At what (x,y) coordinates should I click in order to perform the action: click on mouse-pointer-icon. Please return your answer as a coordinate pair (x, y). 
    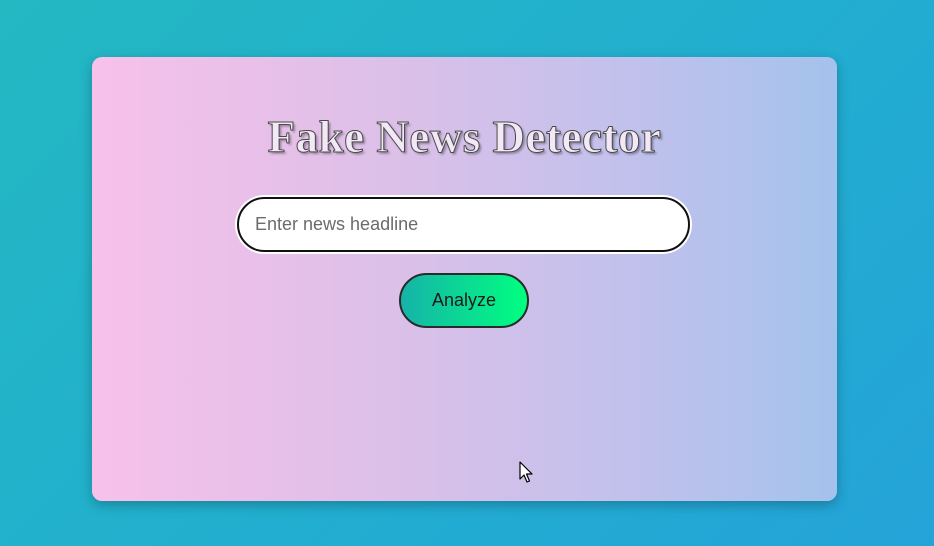
    Looking at the image, I should click on (526, 472).